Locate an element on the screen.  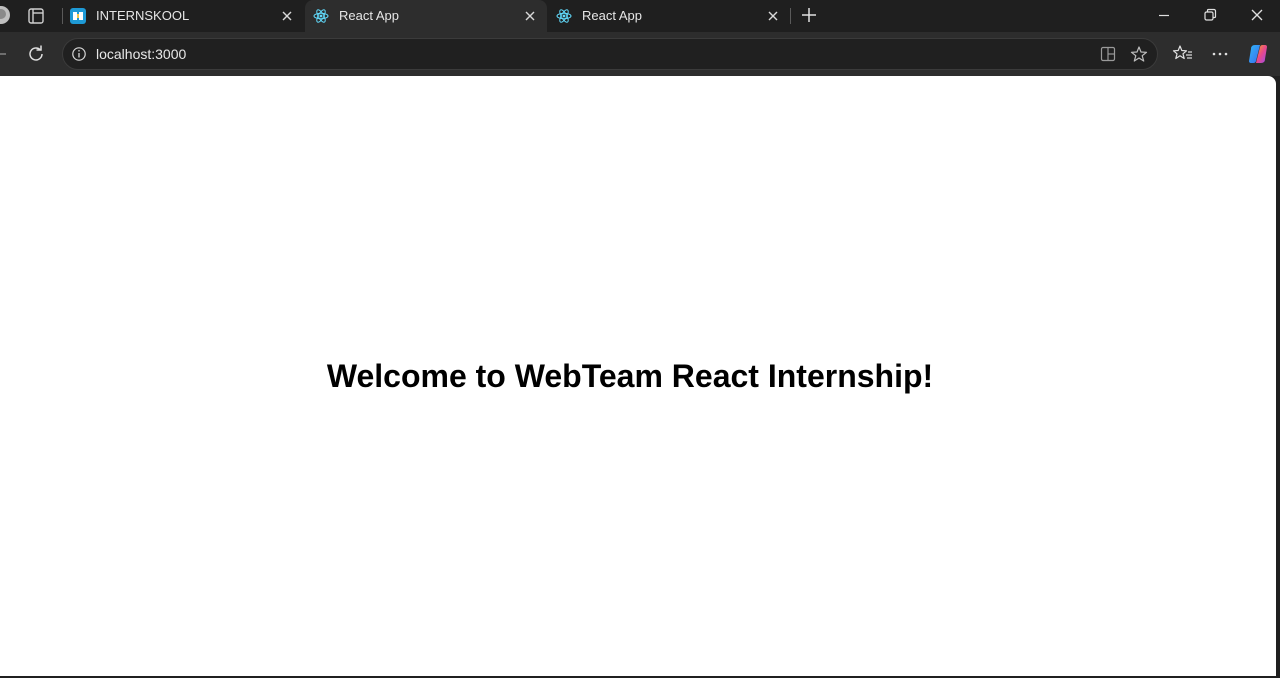
split-screen-icon is located at coordinates (1108, 54).